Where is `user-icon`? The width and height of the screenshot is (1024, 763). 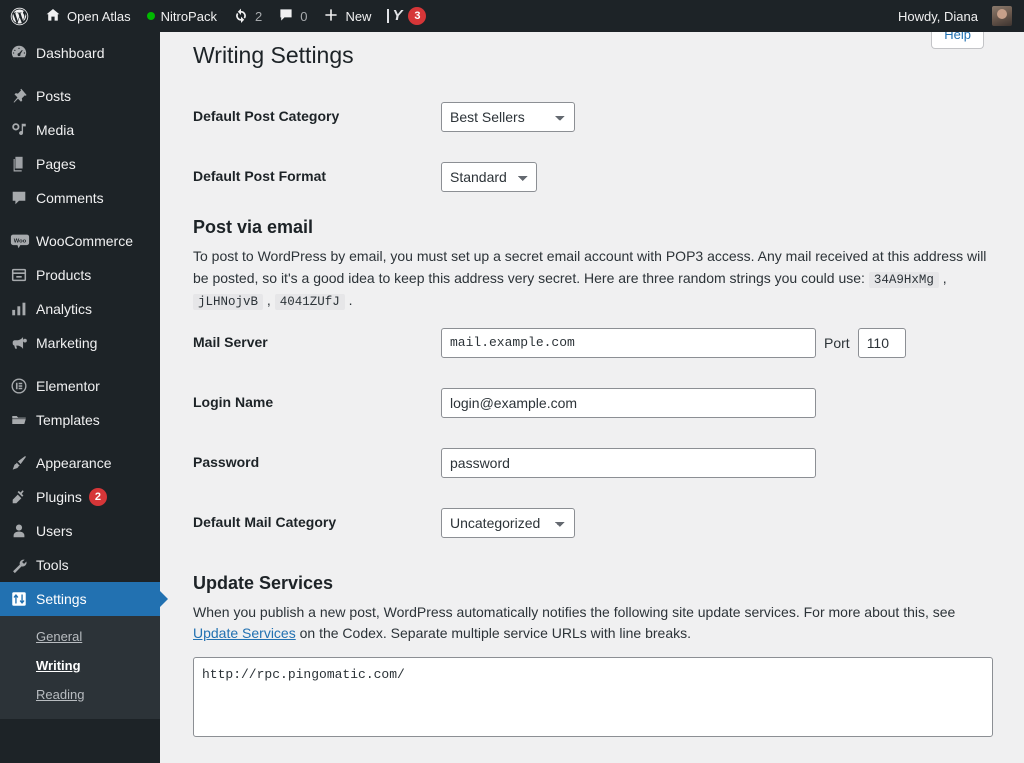
user-icon is located at coordinates (23, 531).